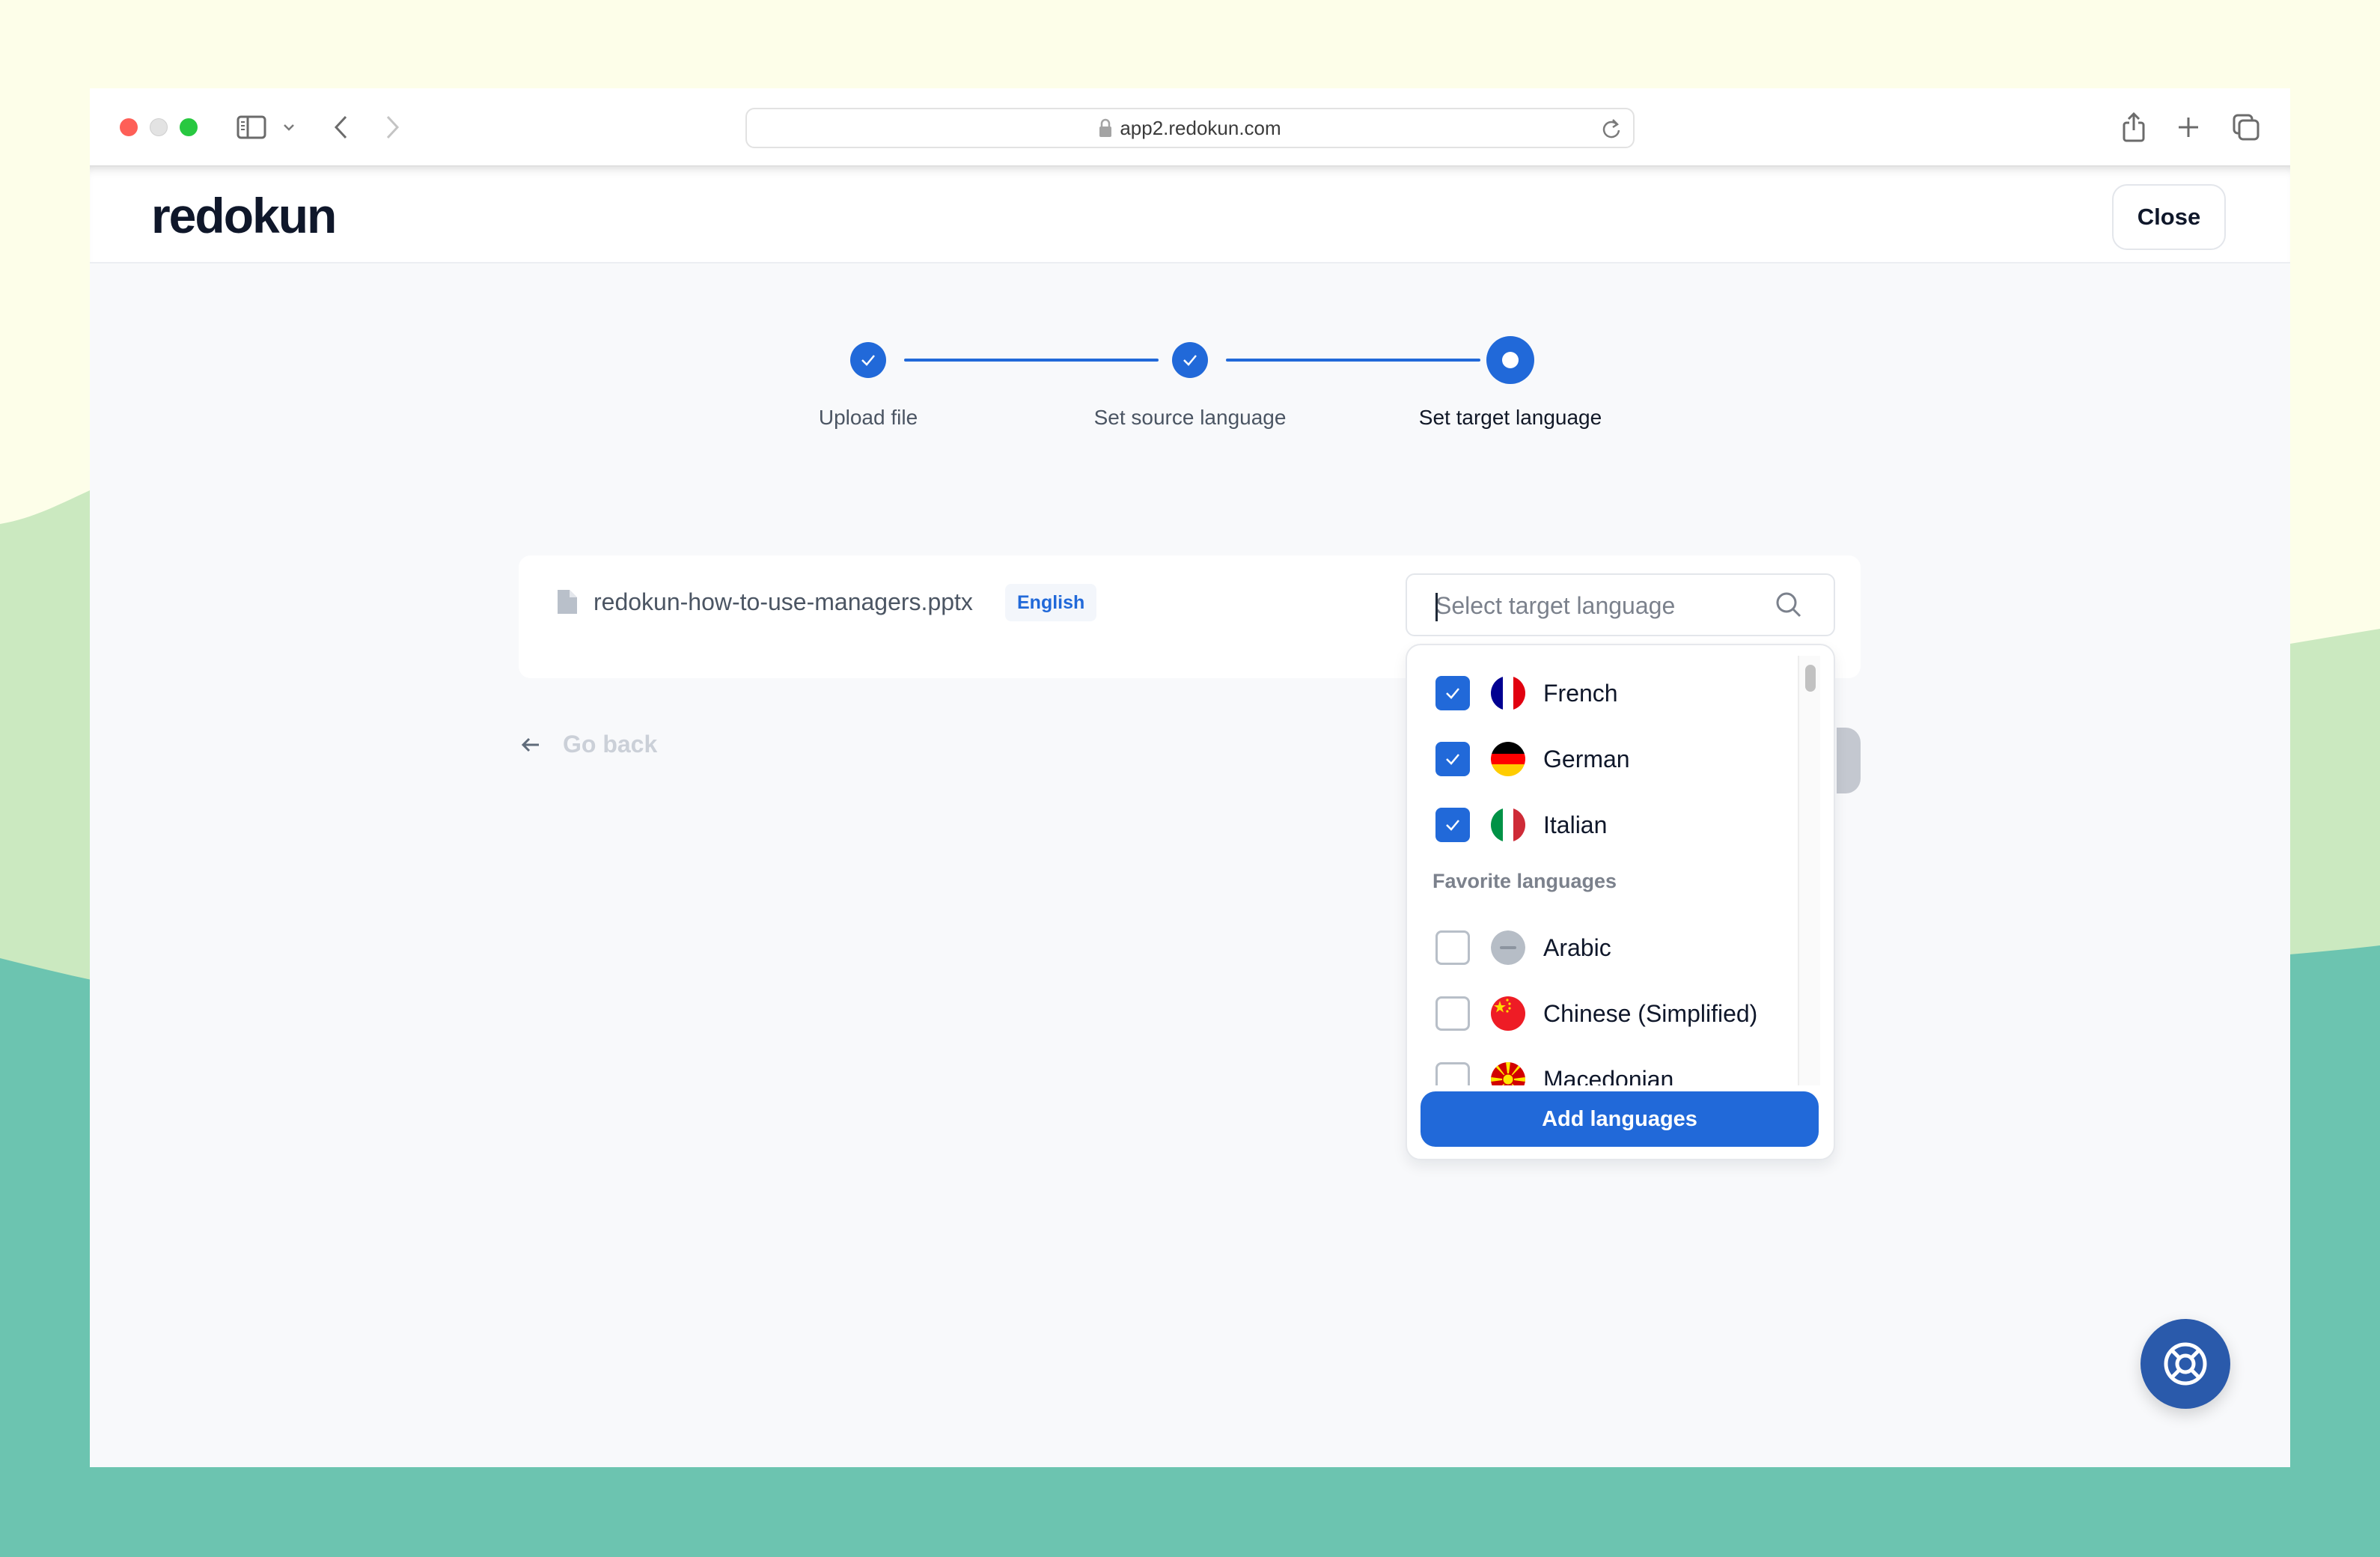 The image size is (2380, 1557). Describe the element at coordinates (1510, 418) in the screenshot. I see `step-label: Set target language` at that location.